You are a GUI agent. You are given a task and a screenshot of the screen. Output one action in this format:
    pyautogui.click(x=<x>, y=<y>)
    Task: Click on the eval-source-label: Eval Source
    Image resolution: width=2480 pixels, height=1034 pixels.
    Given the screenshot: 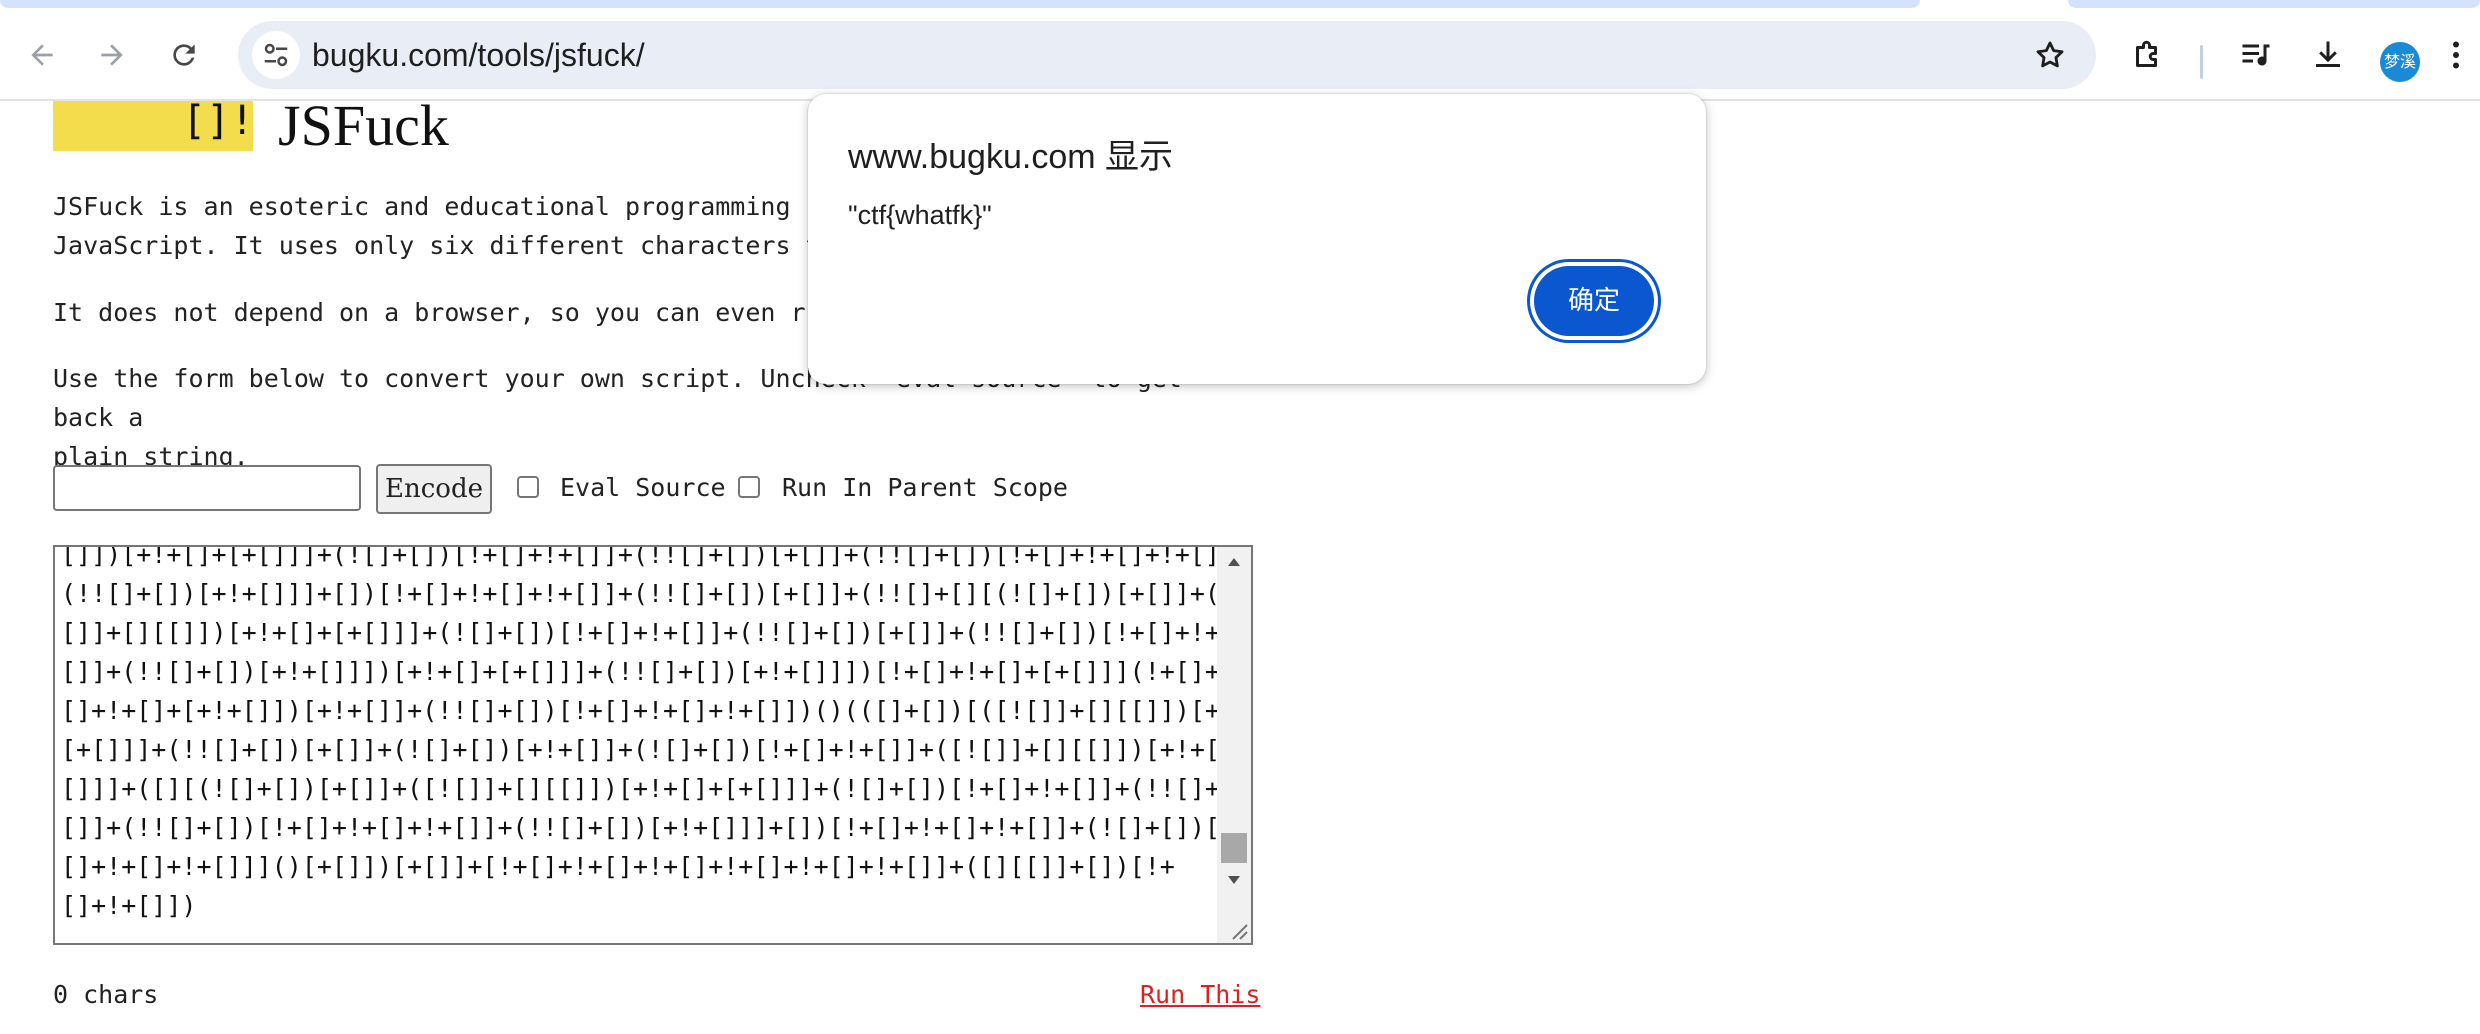 What is the action you would take?
    pyautogui.click(x=643, y=487)
    